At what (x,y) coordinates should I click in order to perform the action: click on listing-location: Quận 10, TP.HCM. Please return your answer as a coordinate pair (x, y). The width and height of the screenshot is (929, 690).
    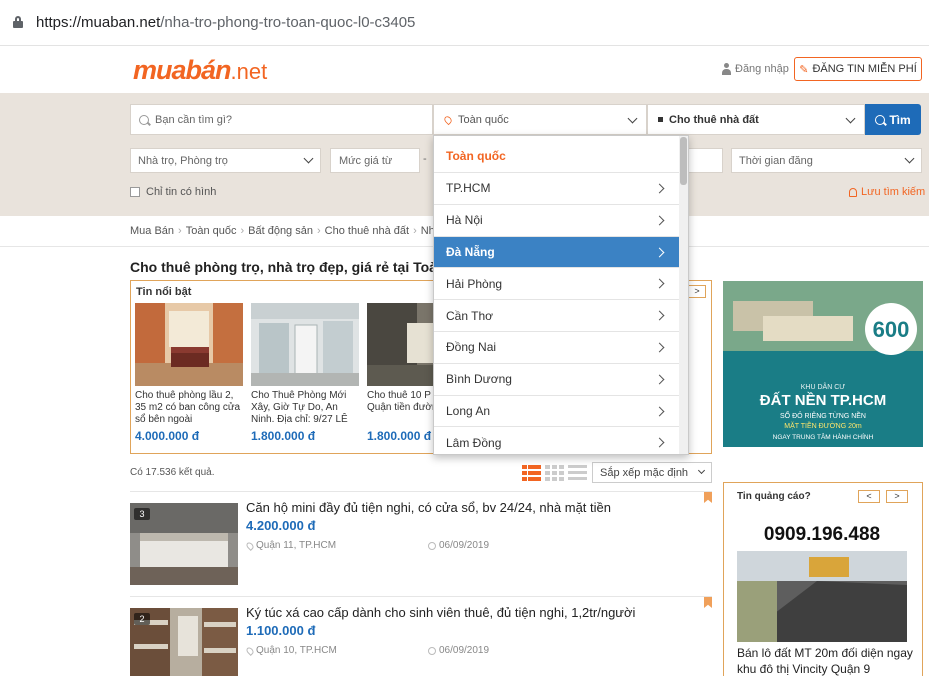
    Looking at the image, I should click on (291, 650).